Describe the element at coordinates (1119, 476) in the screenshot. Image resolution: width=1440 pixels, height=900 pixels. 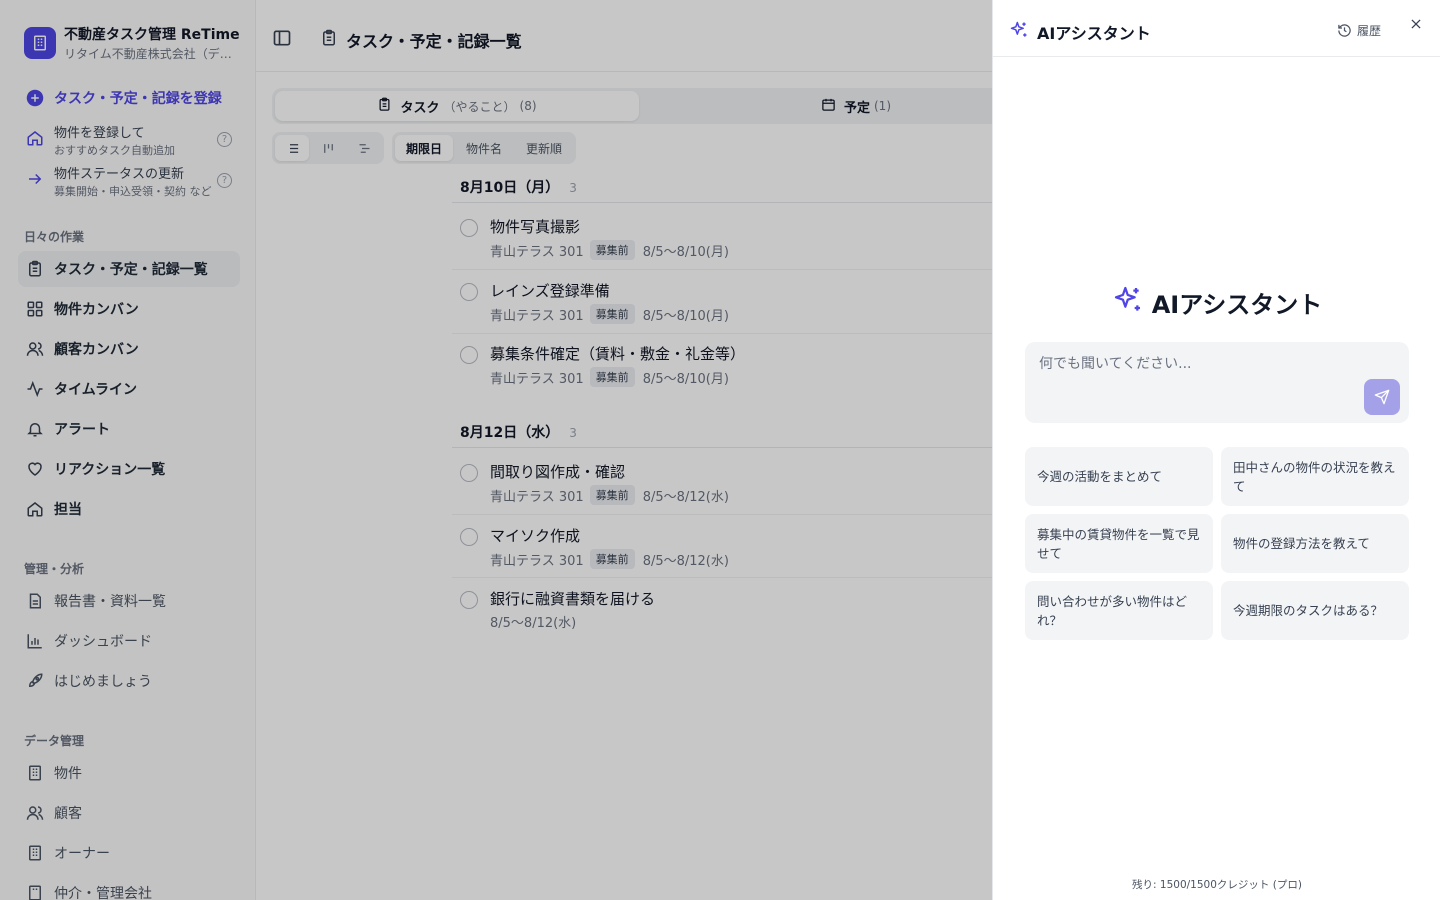
I see `suggestion-chip: 今週の活動をまとめて` at that location.